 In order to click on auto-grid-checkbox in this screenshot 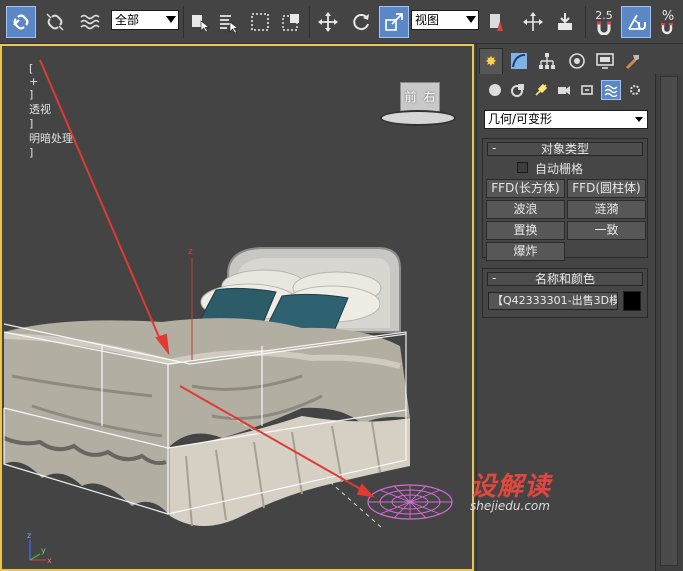, I will do `click(522, 167)`.